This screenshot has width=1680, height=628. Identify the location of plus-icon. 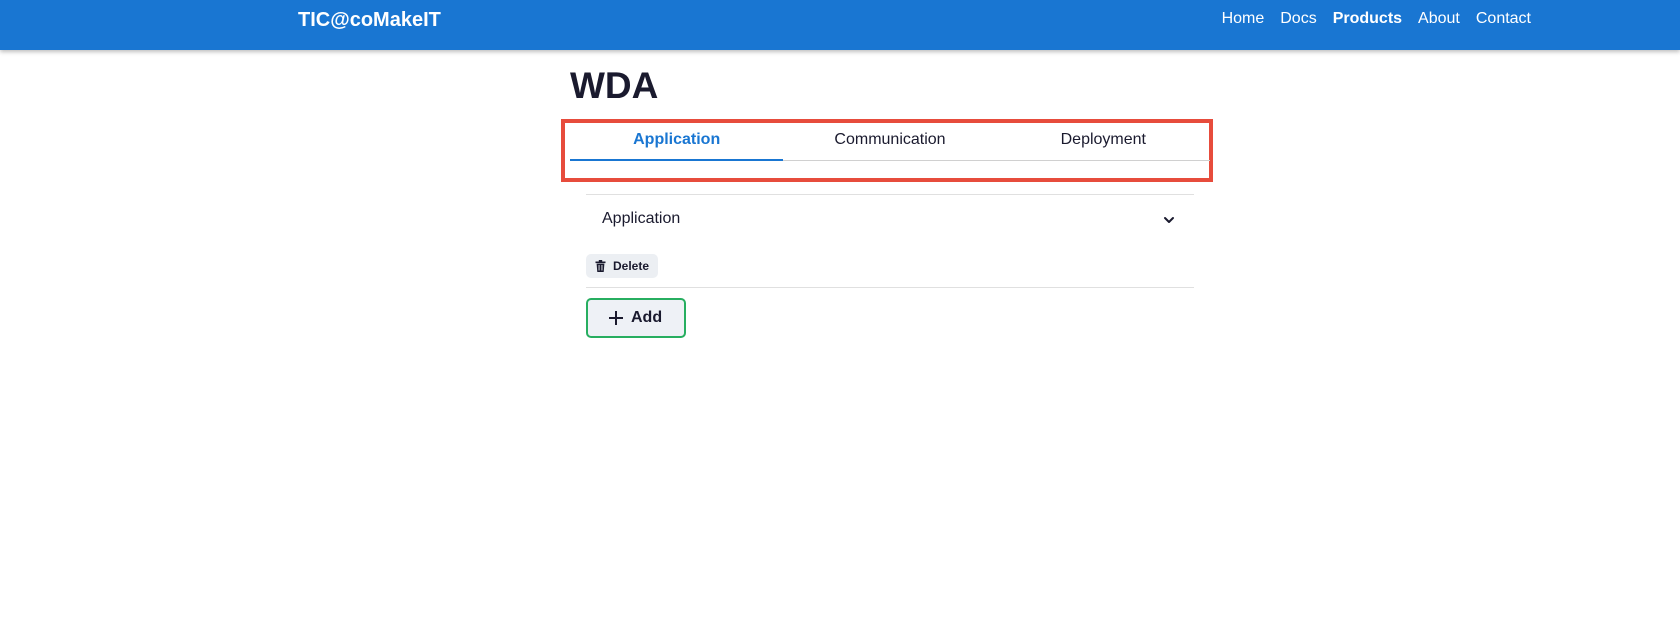
(616, 318).